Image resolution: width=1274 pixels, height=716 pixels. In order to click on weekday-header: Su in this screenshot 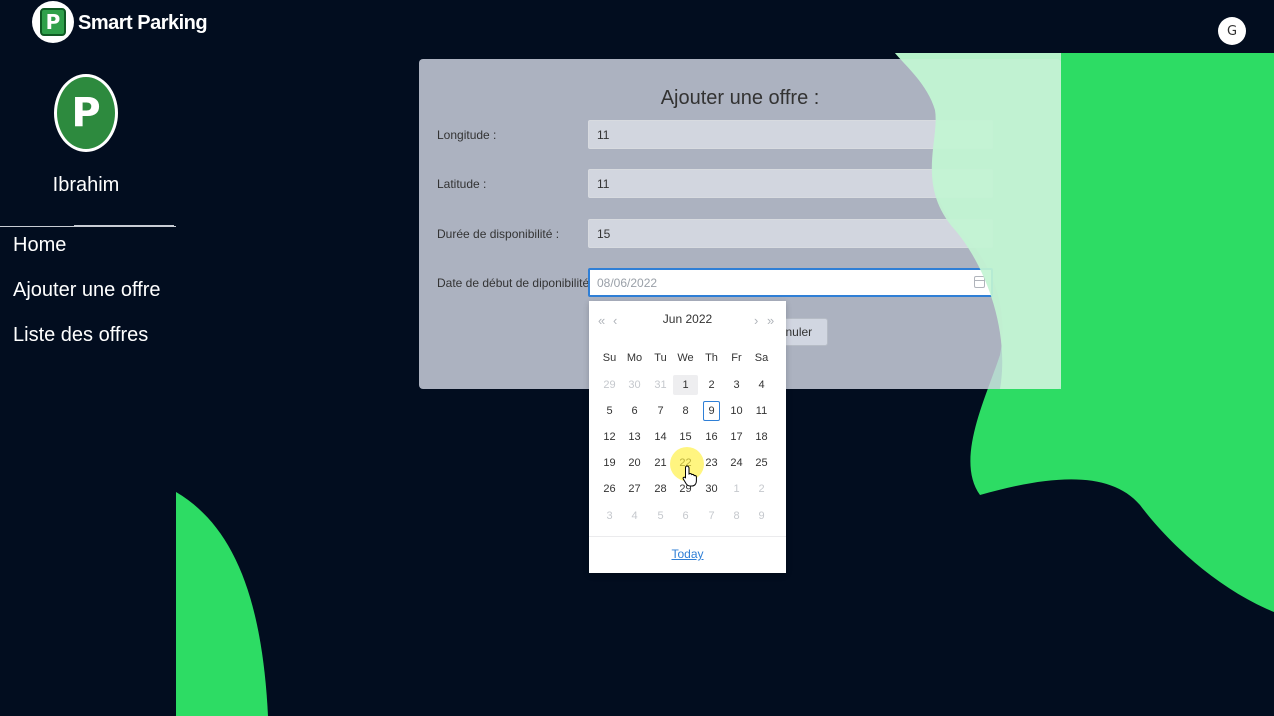, I will do `click(609, 358)`.